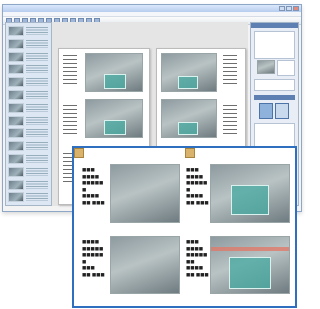  I want to click on minimize-icon, so click(282, 8).